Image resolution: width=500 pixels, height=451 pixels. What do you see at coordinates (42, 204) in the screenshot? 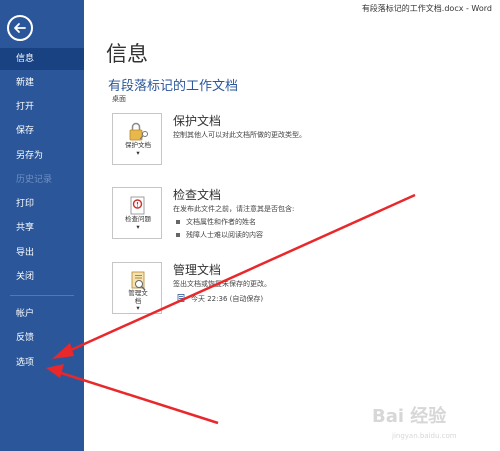
I see `sidebar-item-print: 打印` at bounding box center [42, 204].